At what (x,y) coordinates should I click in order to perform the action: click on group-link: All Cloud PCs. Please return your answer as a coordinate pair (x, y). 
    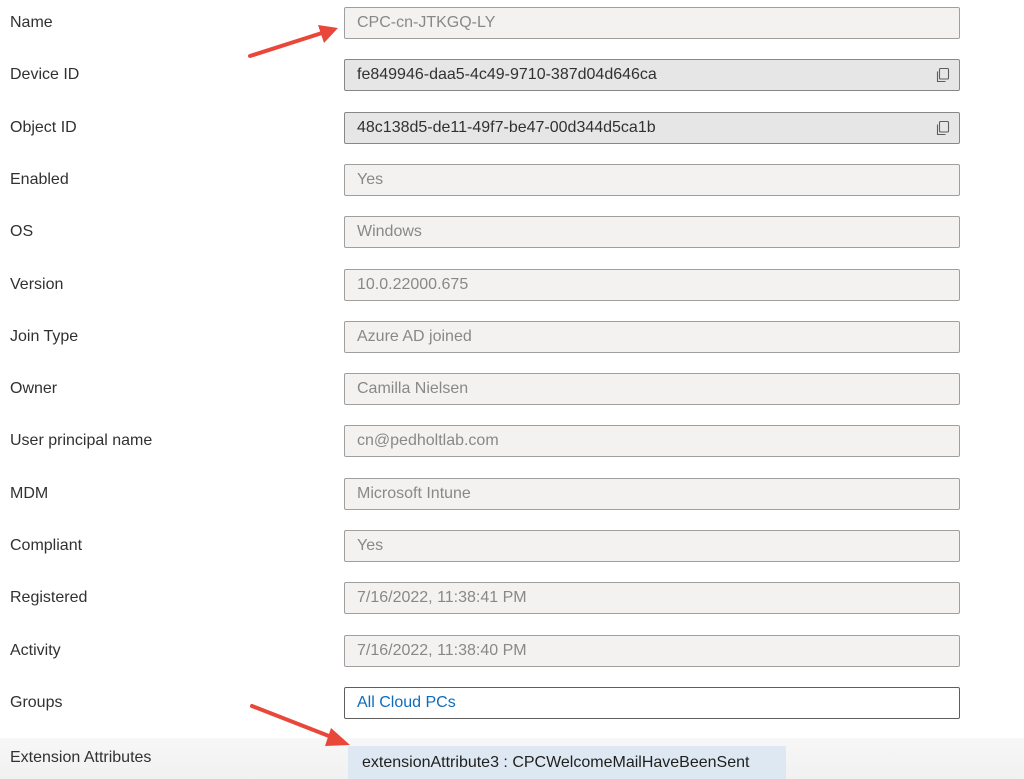
    Looking at the image, I should click on (406, 703).